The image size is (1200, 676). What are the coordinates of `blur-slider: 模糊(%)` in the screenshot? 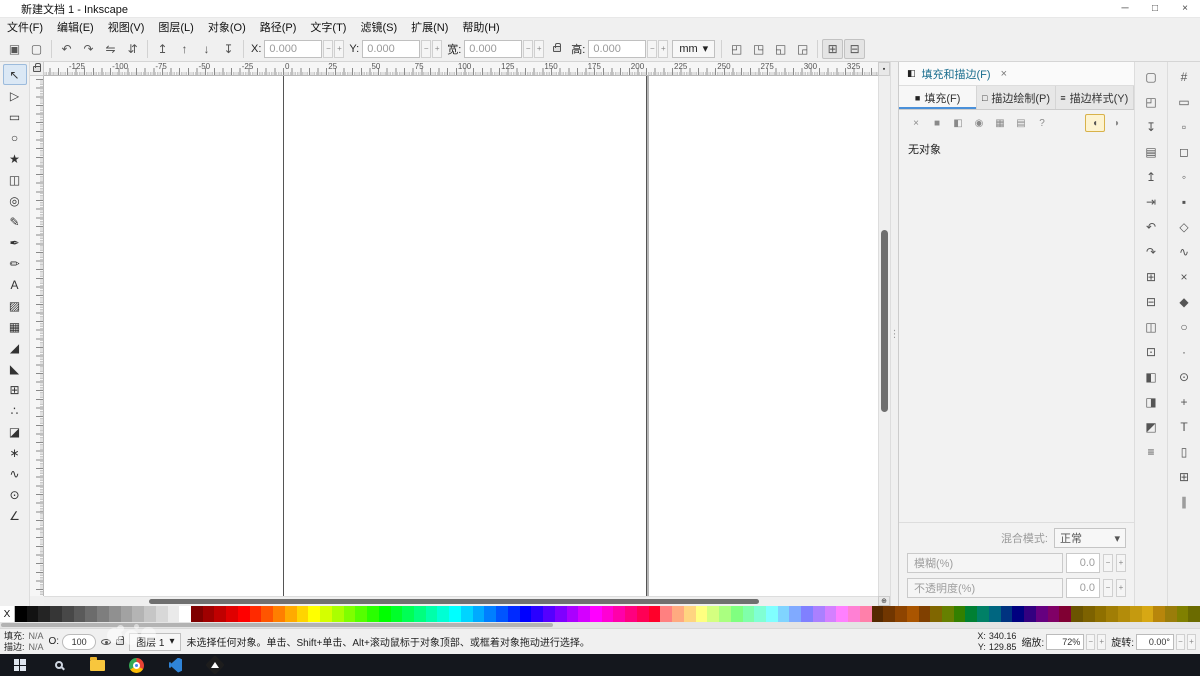 It's located at (985, 563).